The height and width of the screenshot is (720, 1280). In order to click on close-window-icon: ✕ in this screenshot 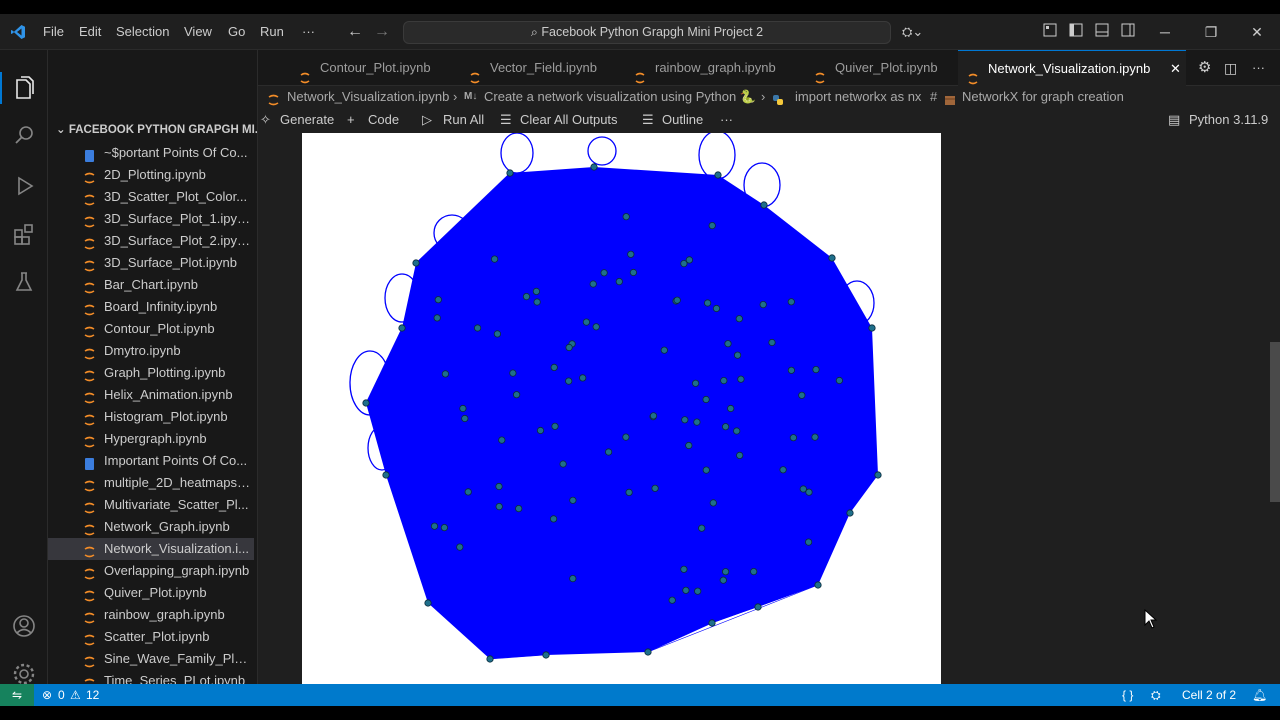, I will do `click(1257, 32)`.